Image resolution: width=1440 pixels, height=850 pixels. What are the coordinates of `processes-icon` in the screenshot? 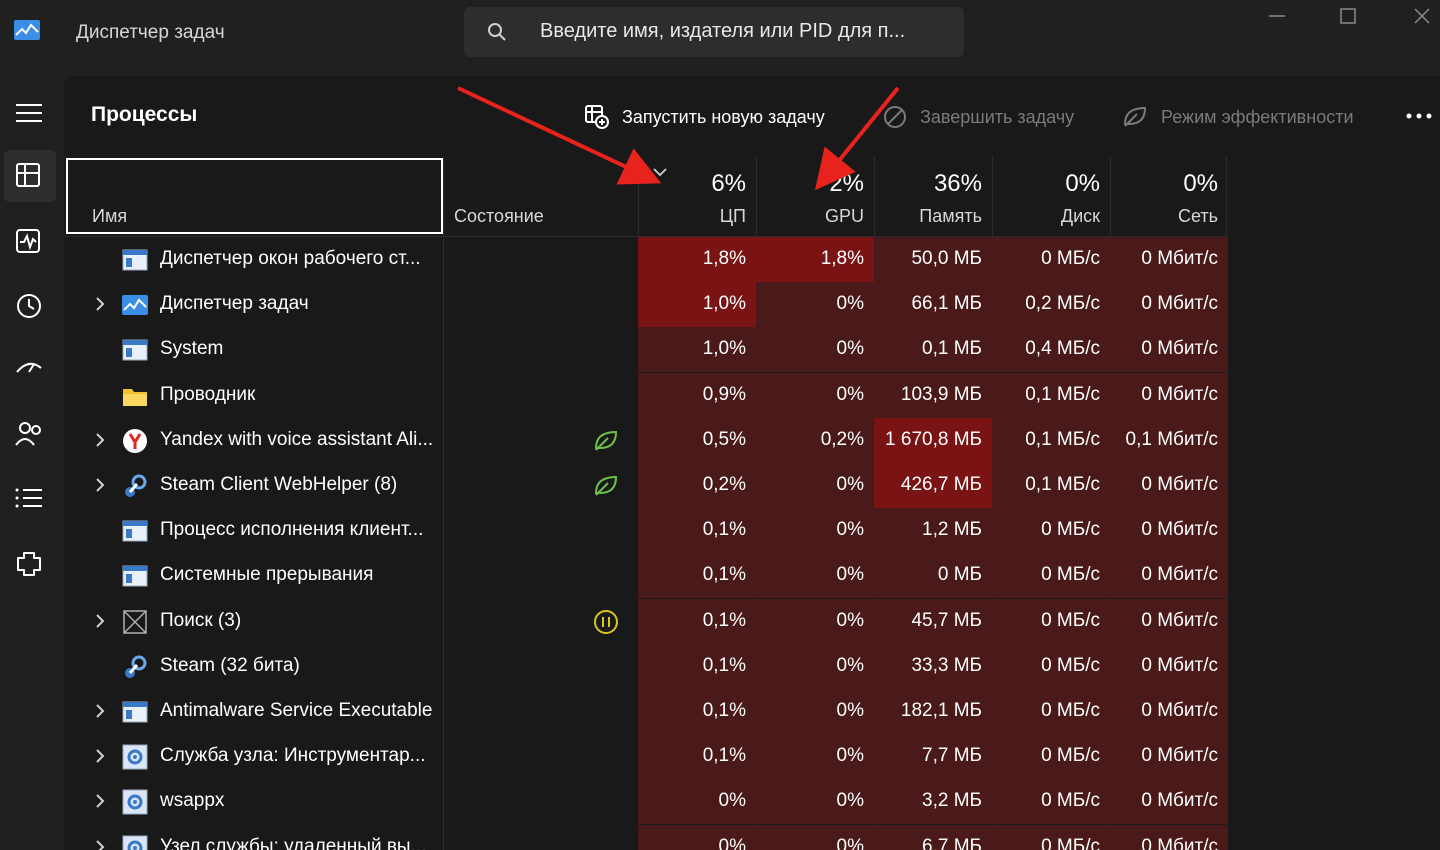 It's located at (28, 175).